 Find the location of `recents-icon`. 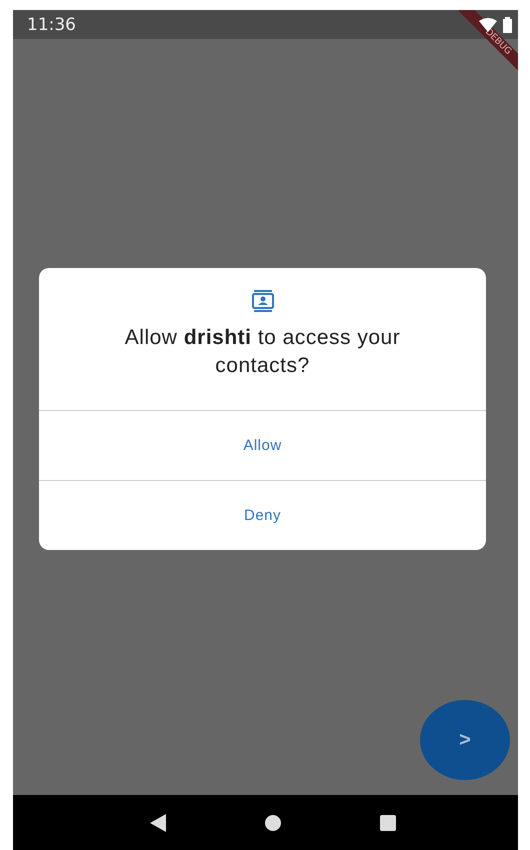

recents-icon is located at coordinates (388, 822).